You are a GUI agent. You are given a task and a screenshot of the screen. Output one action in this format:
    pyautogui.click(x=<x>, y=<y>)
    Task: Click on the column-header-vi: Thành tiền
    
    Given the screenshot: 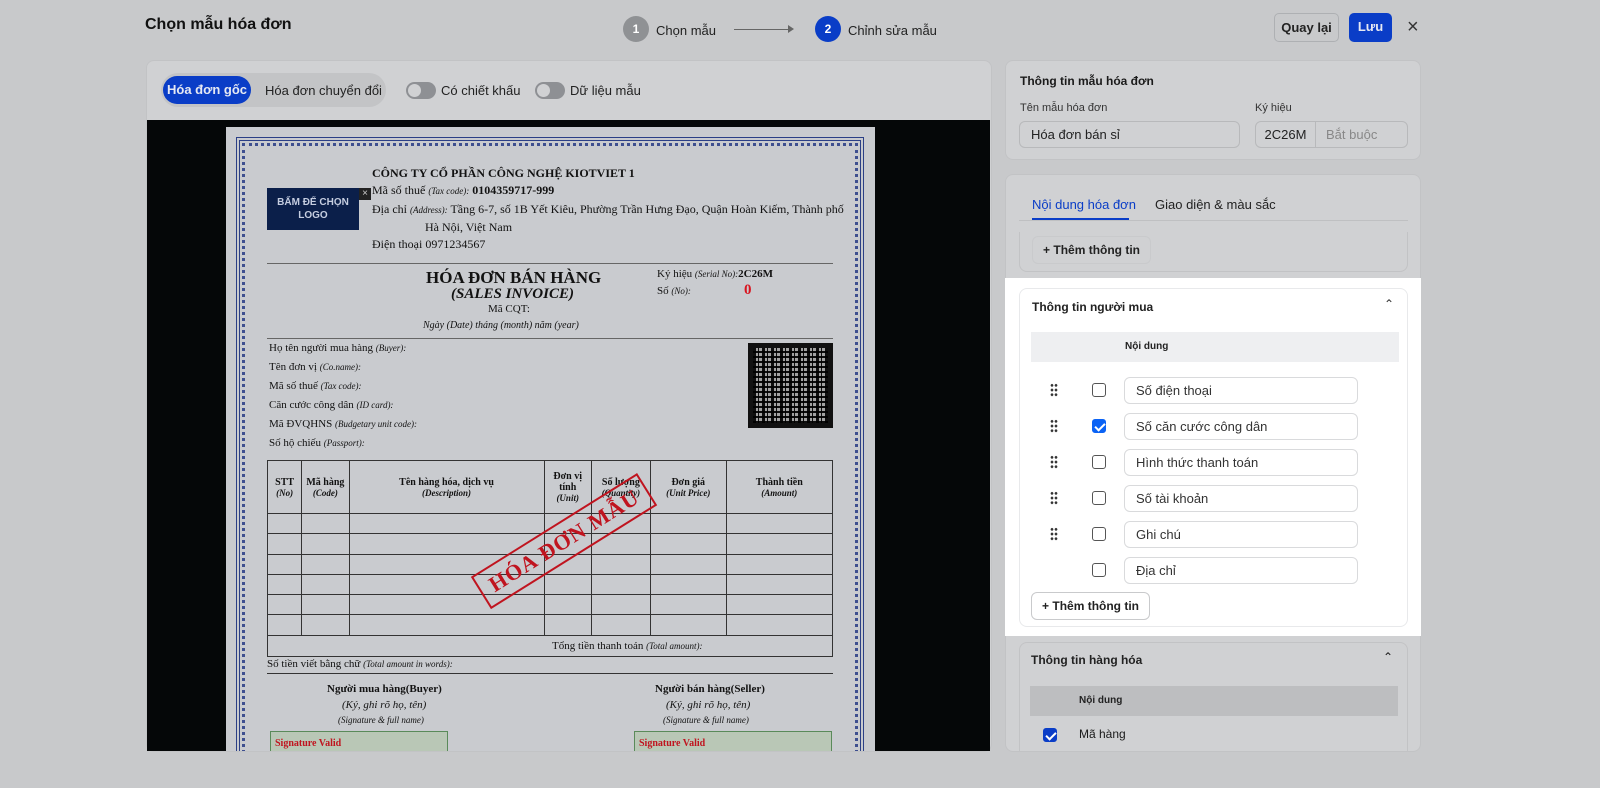 What is the action you would take?
    pyautogui.click(x=779, y=482)
    